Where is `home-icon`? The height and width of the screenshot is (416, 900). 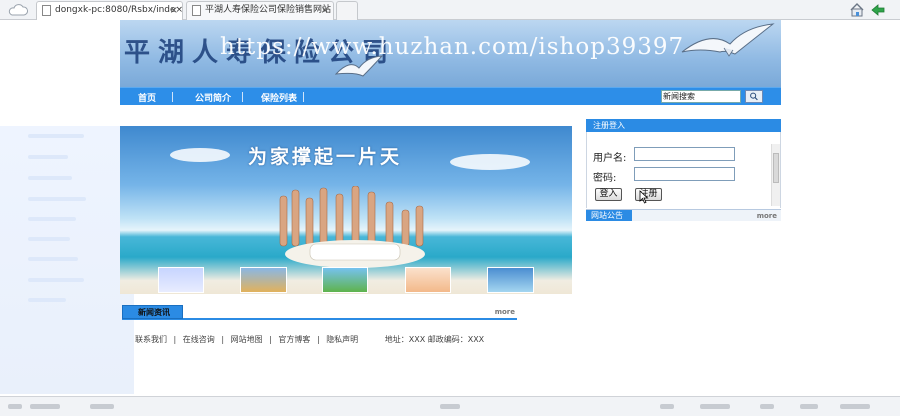
home-icon is located at coordinates (857, 10).